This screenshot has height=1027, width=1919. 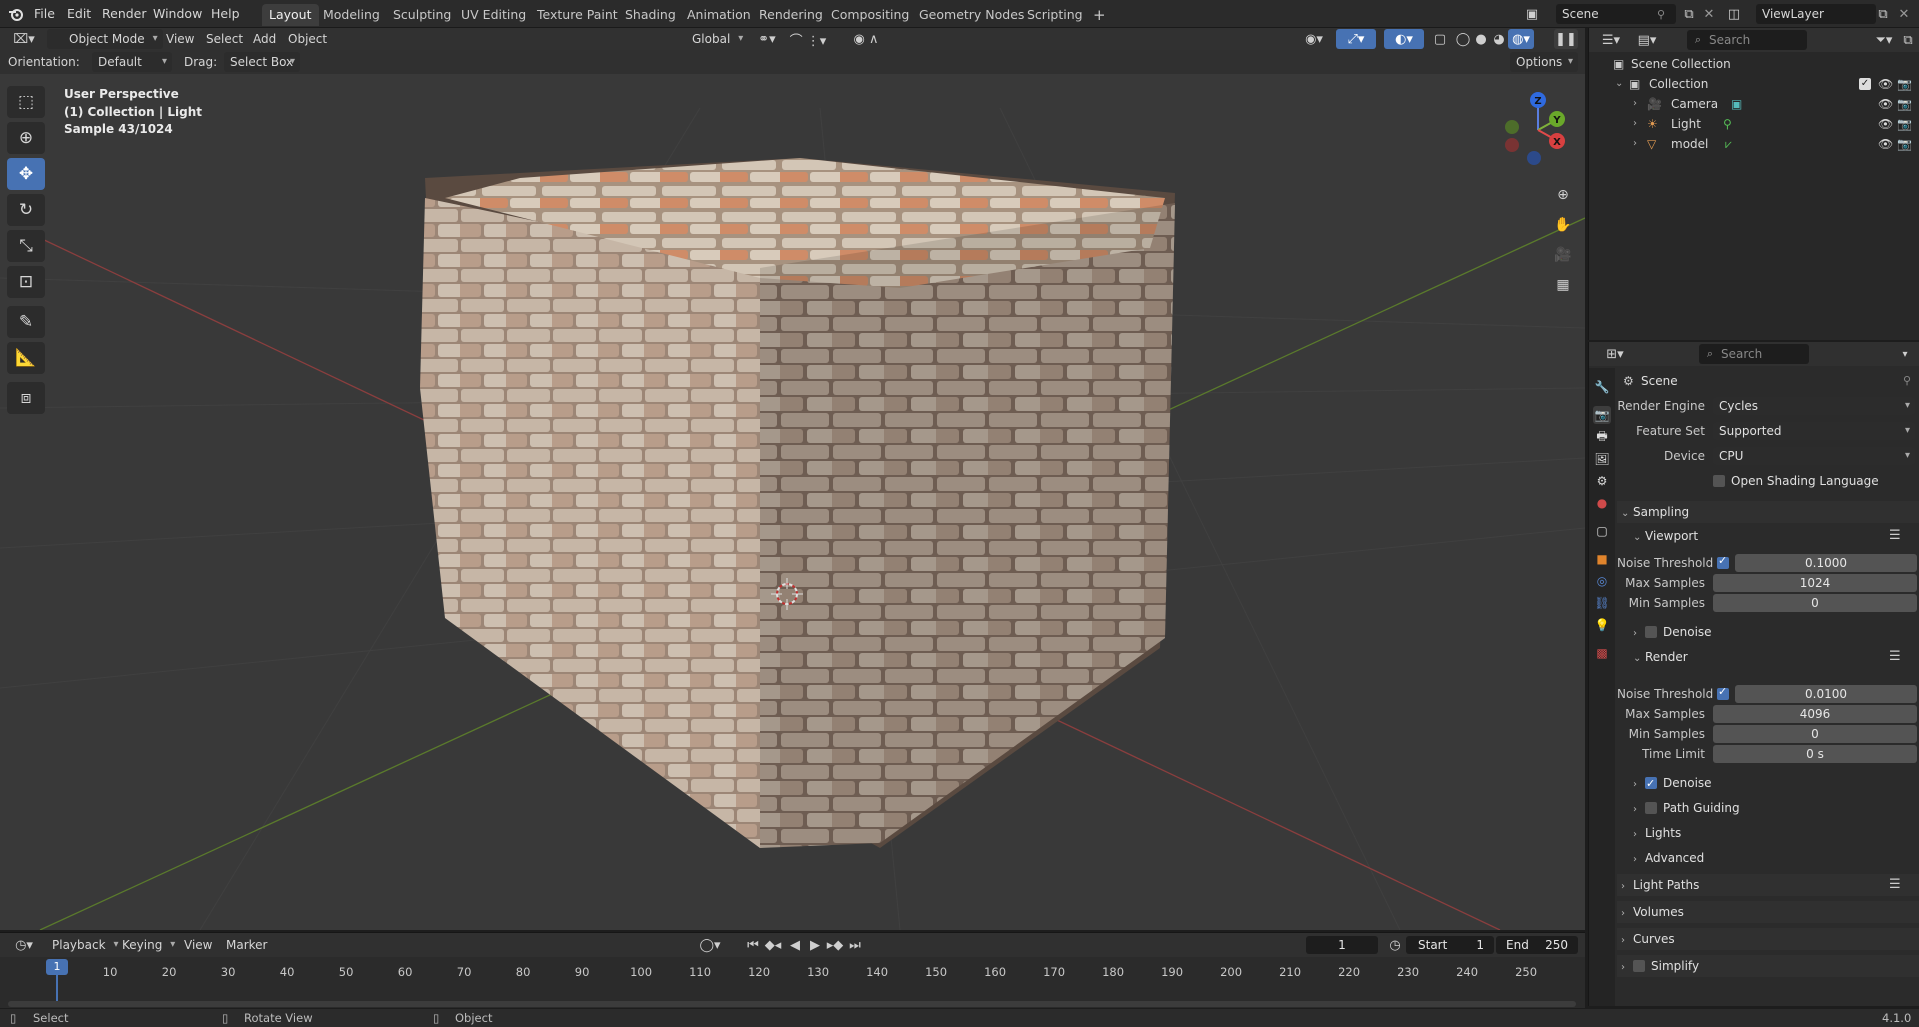 What do you see at coordinates (1544, 62) in the screenshot?
I see `options-dropdown: Options` at bounding box center [1544, 62].